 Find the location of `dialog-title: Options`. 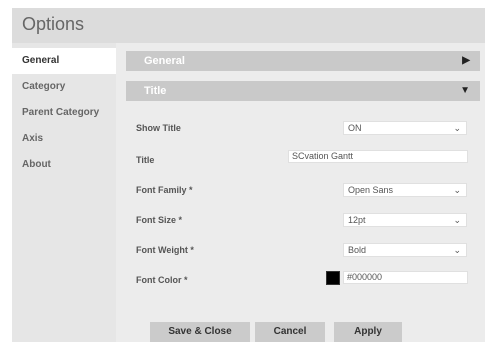

dialog-title: Options is located at coordinates (53, 24).